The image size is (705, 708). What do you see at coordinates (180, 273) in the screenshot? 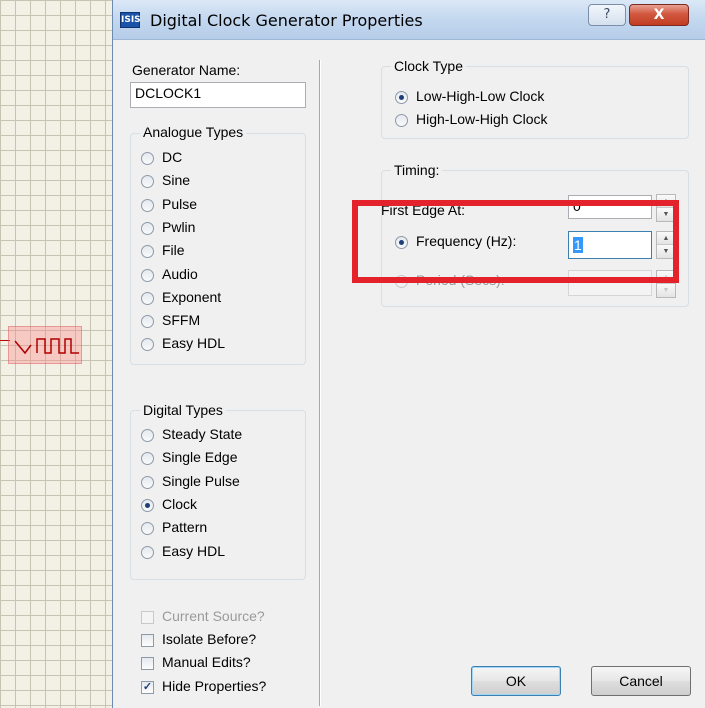
I see `radio-option-label: Audio` at bounding box center [180, 273].